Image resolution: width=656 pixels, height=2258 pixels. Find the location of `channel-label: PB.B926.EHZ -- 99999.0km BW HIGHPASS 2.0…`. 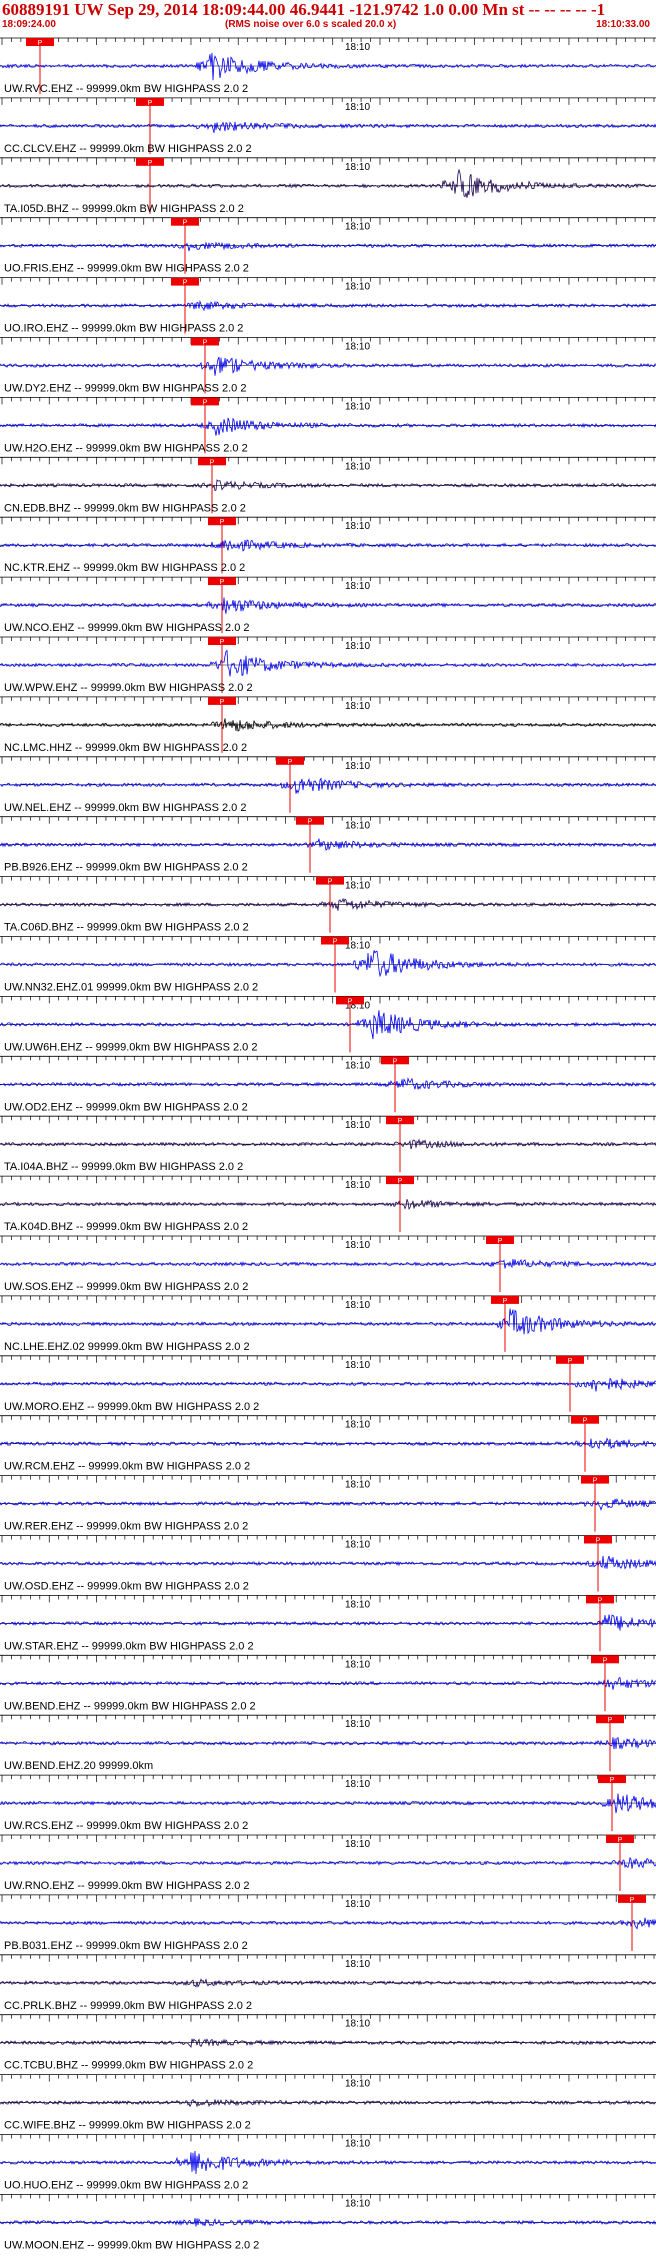

channel-label: PB.B926.EHZ -- 99999.0km BW HIGHPASS 2.0… is located at coordinates (126, 868).